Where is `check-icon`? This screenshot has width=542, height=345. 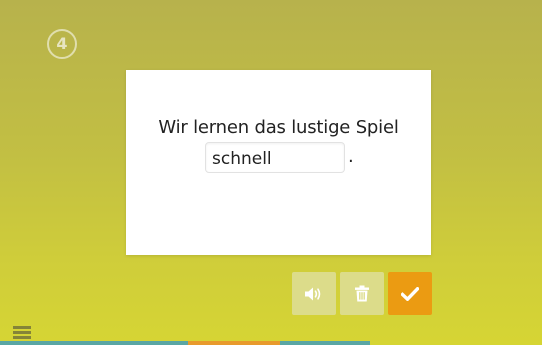 check-icon is located at coordinates (410, 293).